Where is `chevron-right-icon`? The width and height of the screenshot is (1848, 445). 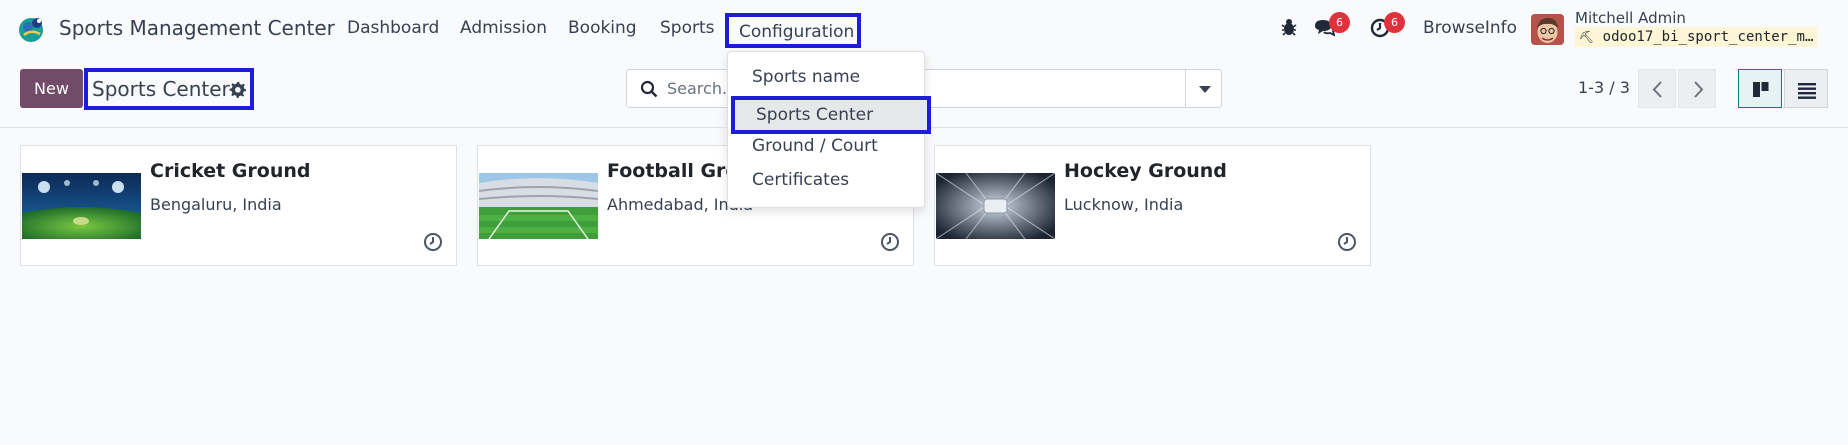 chevron-right-icon is located at coordinates (1699, 89).